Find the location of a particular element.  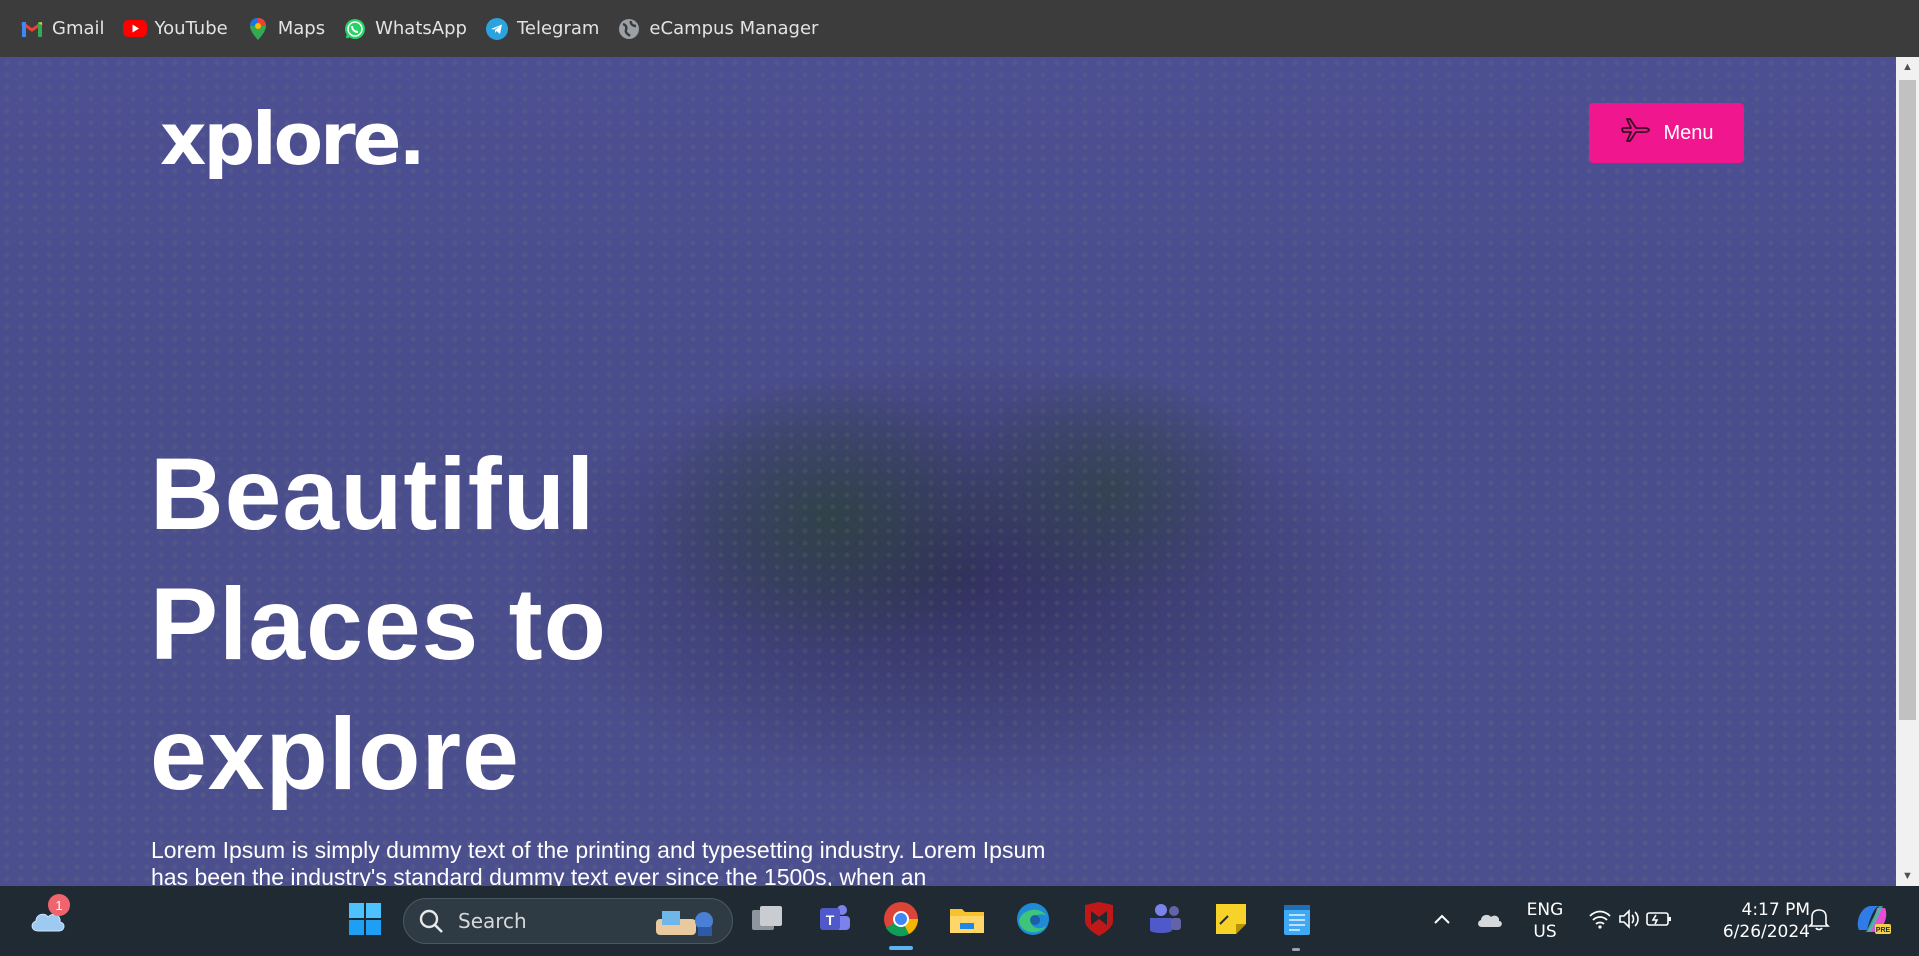

speaker-icon is located at coordinates (1629, 921).